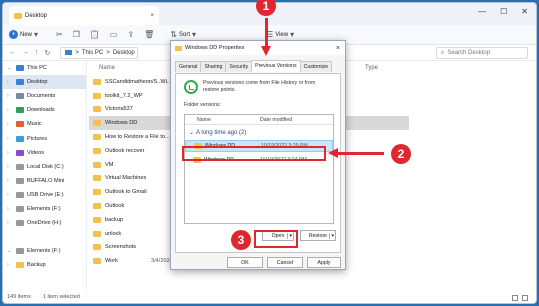 This screenshot has height=306, width=539. What do you see at coordinates (515, 298) in the screenshot?
I see `details-view-icon` at bounding box center [515, 298].